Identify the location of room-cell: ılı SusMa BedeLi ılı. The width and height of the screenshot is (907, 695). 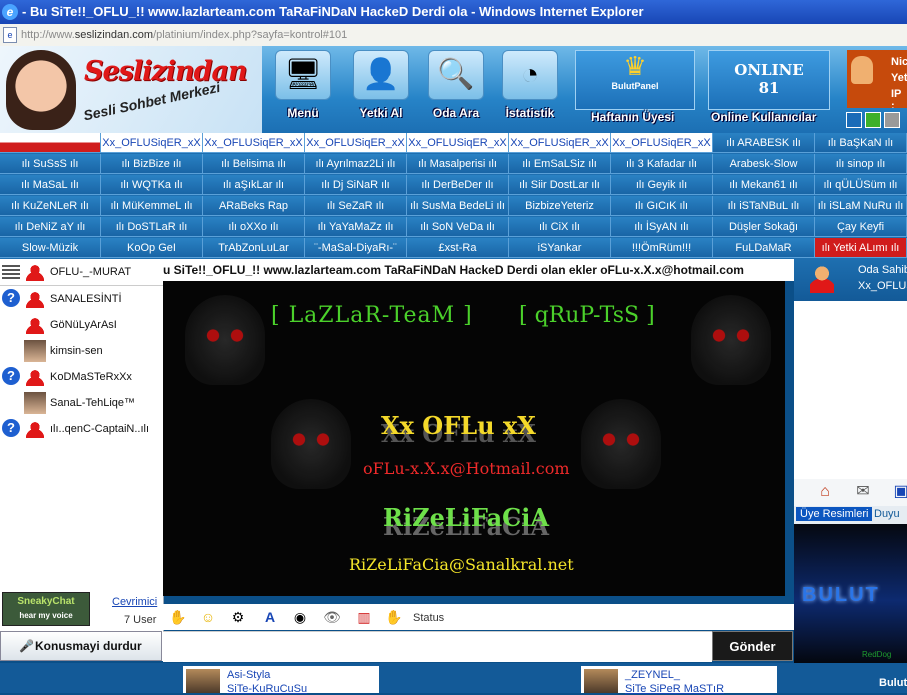
(458, 206).